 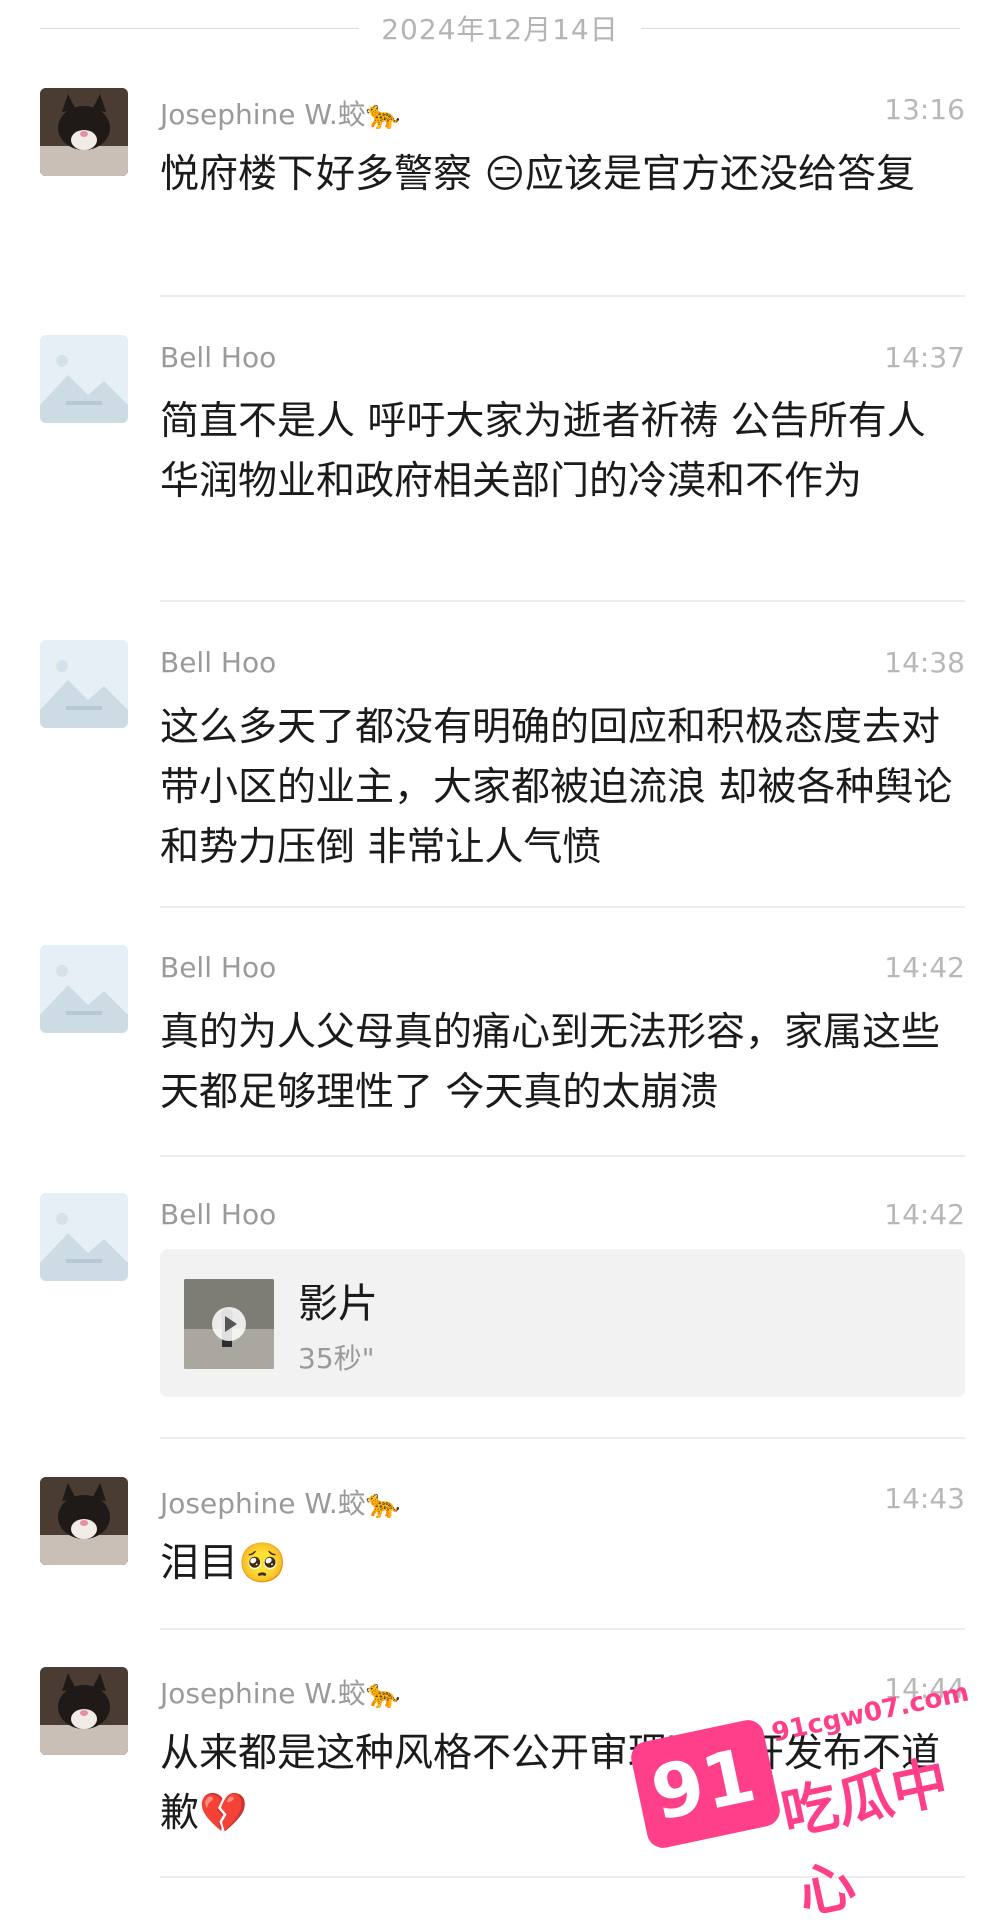 I want to click on watermark-logo: 91 91cgw07.com 吃瓜中心, so click(x=800, y=1802).